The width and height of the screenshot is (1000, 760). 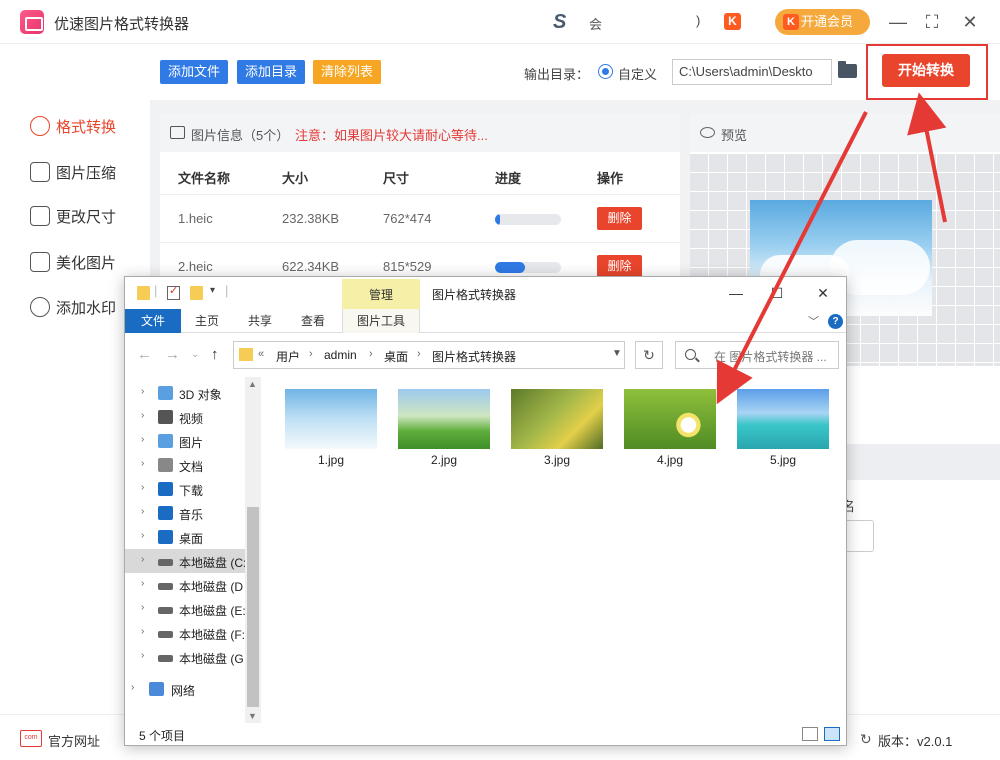 What do you see at coordinates (847, 69) in the screenshot?
I see `browse-folder-icon` at bounding box center [847, 69].